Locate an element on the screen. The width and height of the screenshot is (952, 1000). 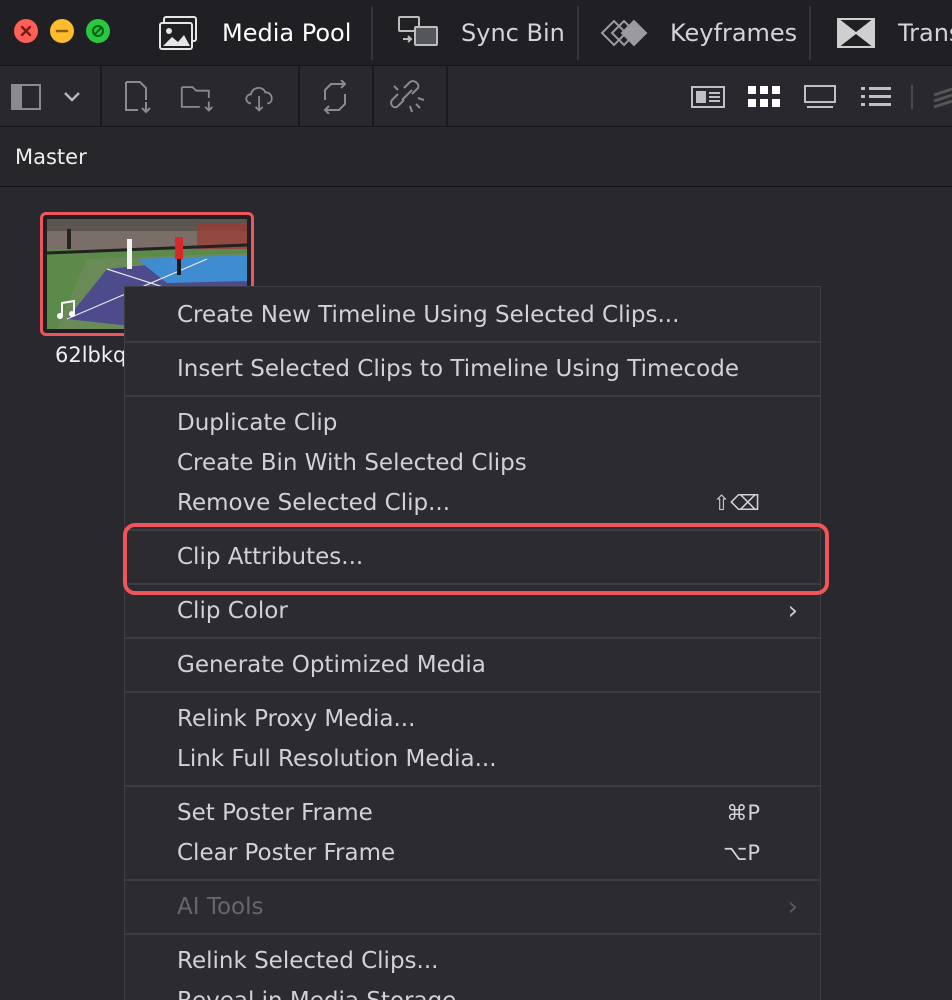
music-note-icon is located at coordinates (66, 309).